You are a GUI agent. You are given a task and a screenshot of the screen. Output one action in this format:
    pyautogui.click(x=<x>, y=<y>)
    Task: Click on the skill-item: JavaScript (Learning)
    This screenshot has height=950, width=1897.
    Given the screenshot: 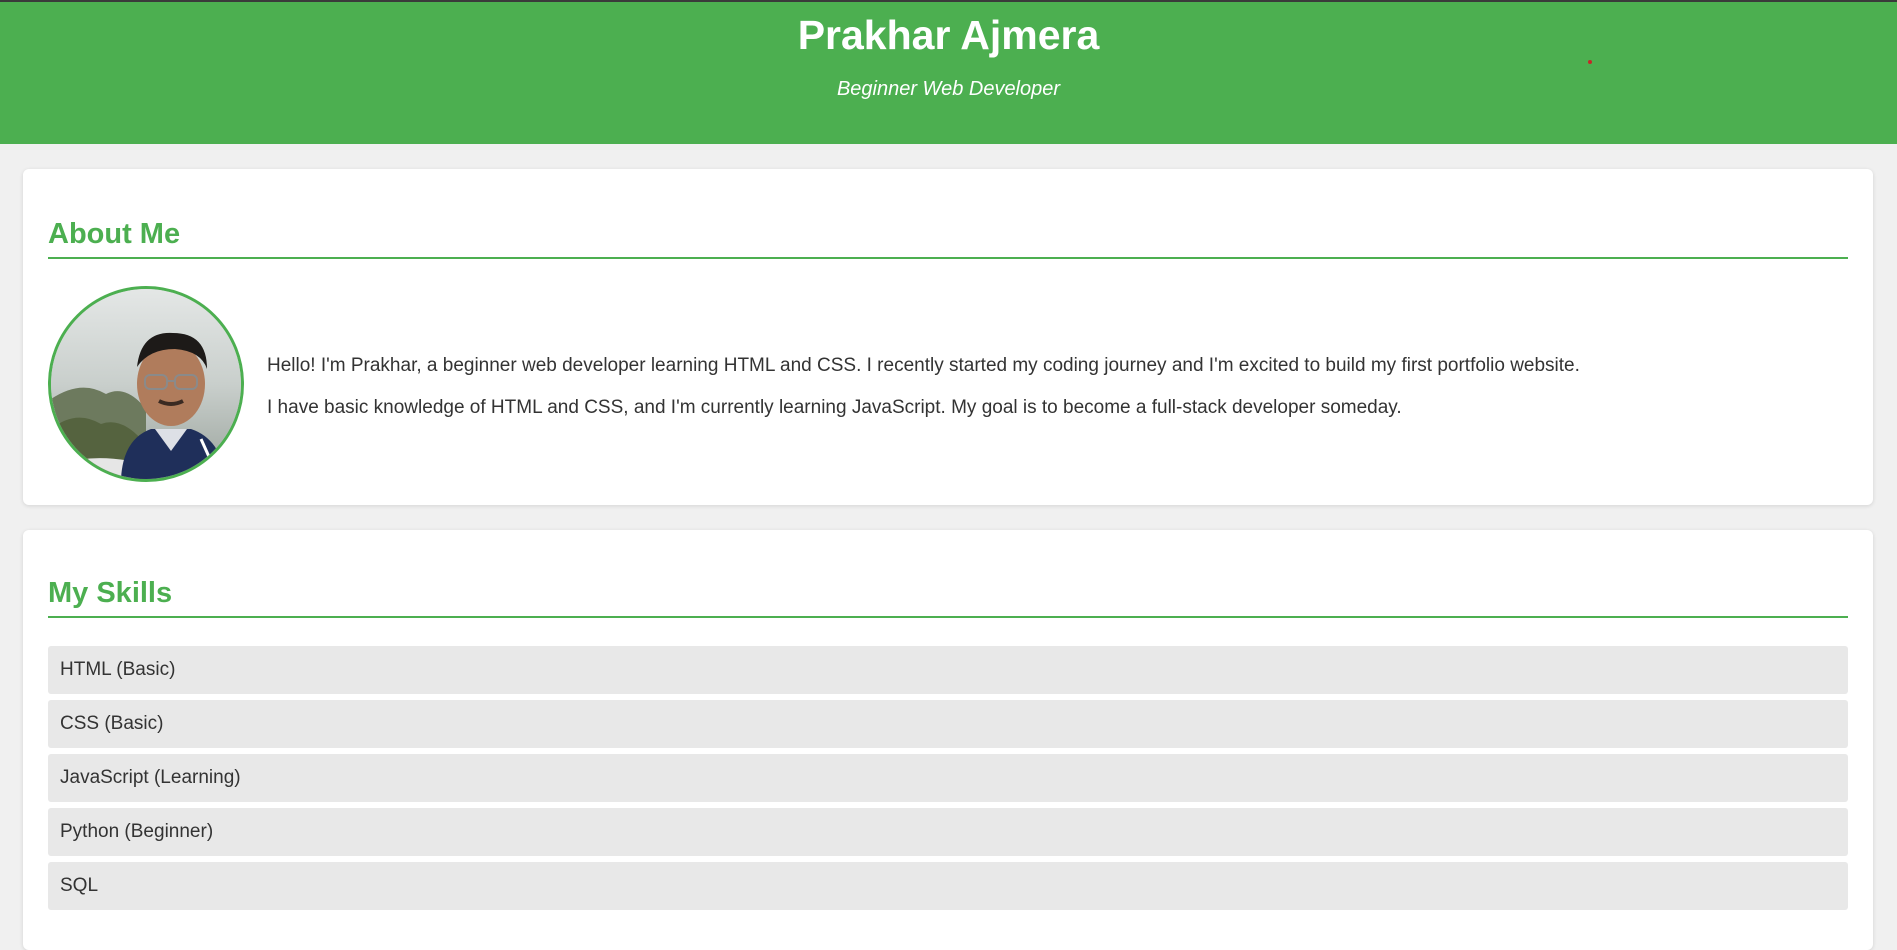 What is the action you would take?
    pyautogui.click(x=948, y=778)
    